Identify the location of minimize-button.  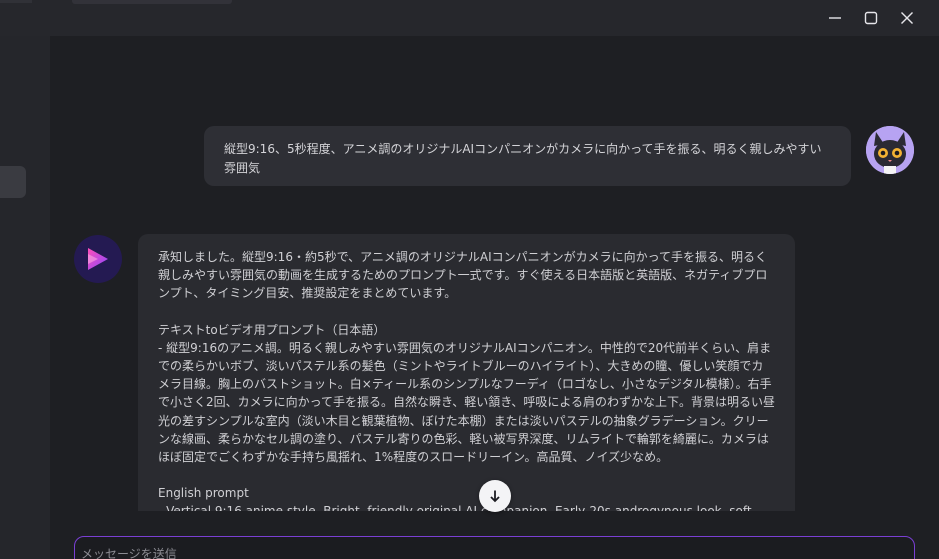
(835, 18).